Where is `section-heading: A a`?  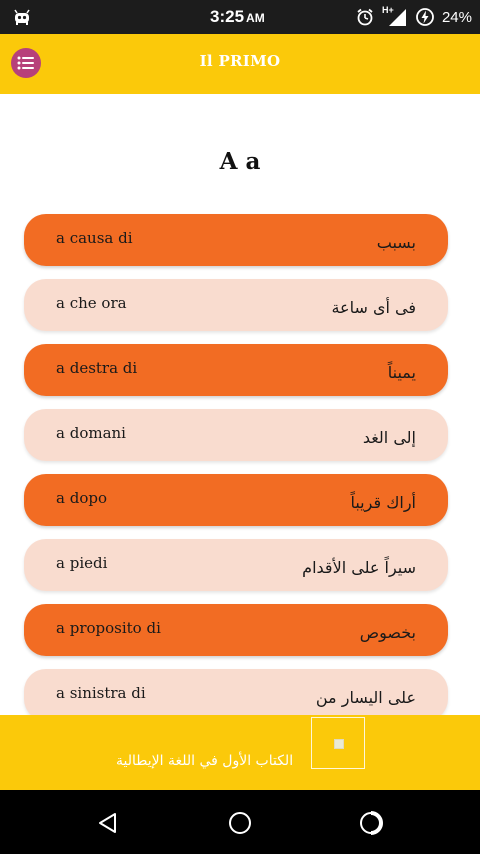
section-heading: A a is located at coordinates (240, 161).